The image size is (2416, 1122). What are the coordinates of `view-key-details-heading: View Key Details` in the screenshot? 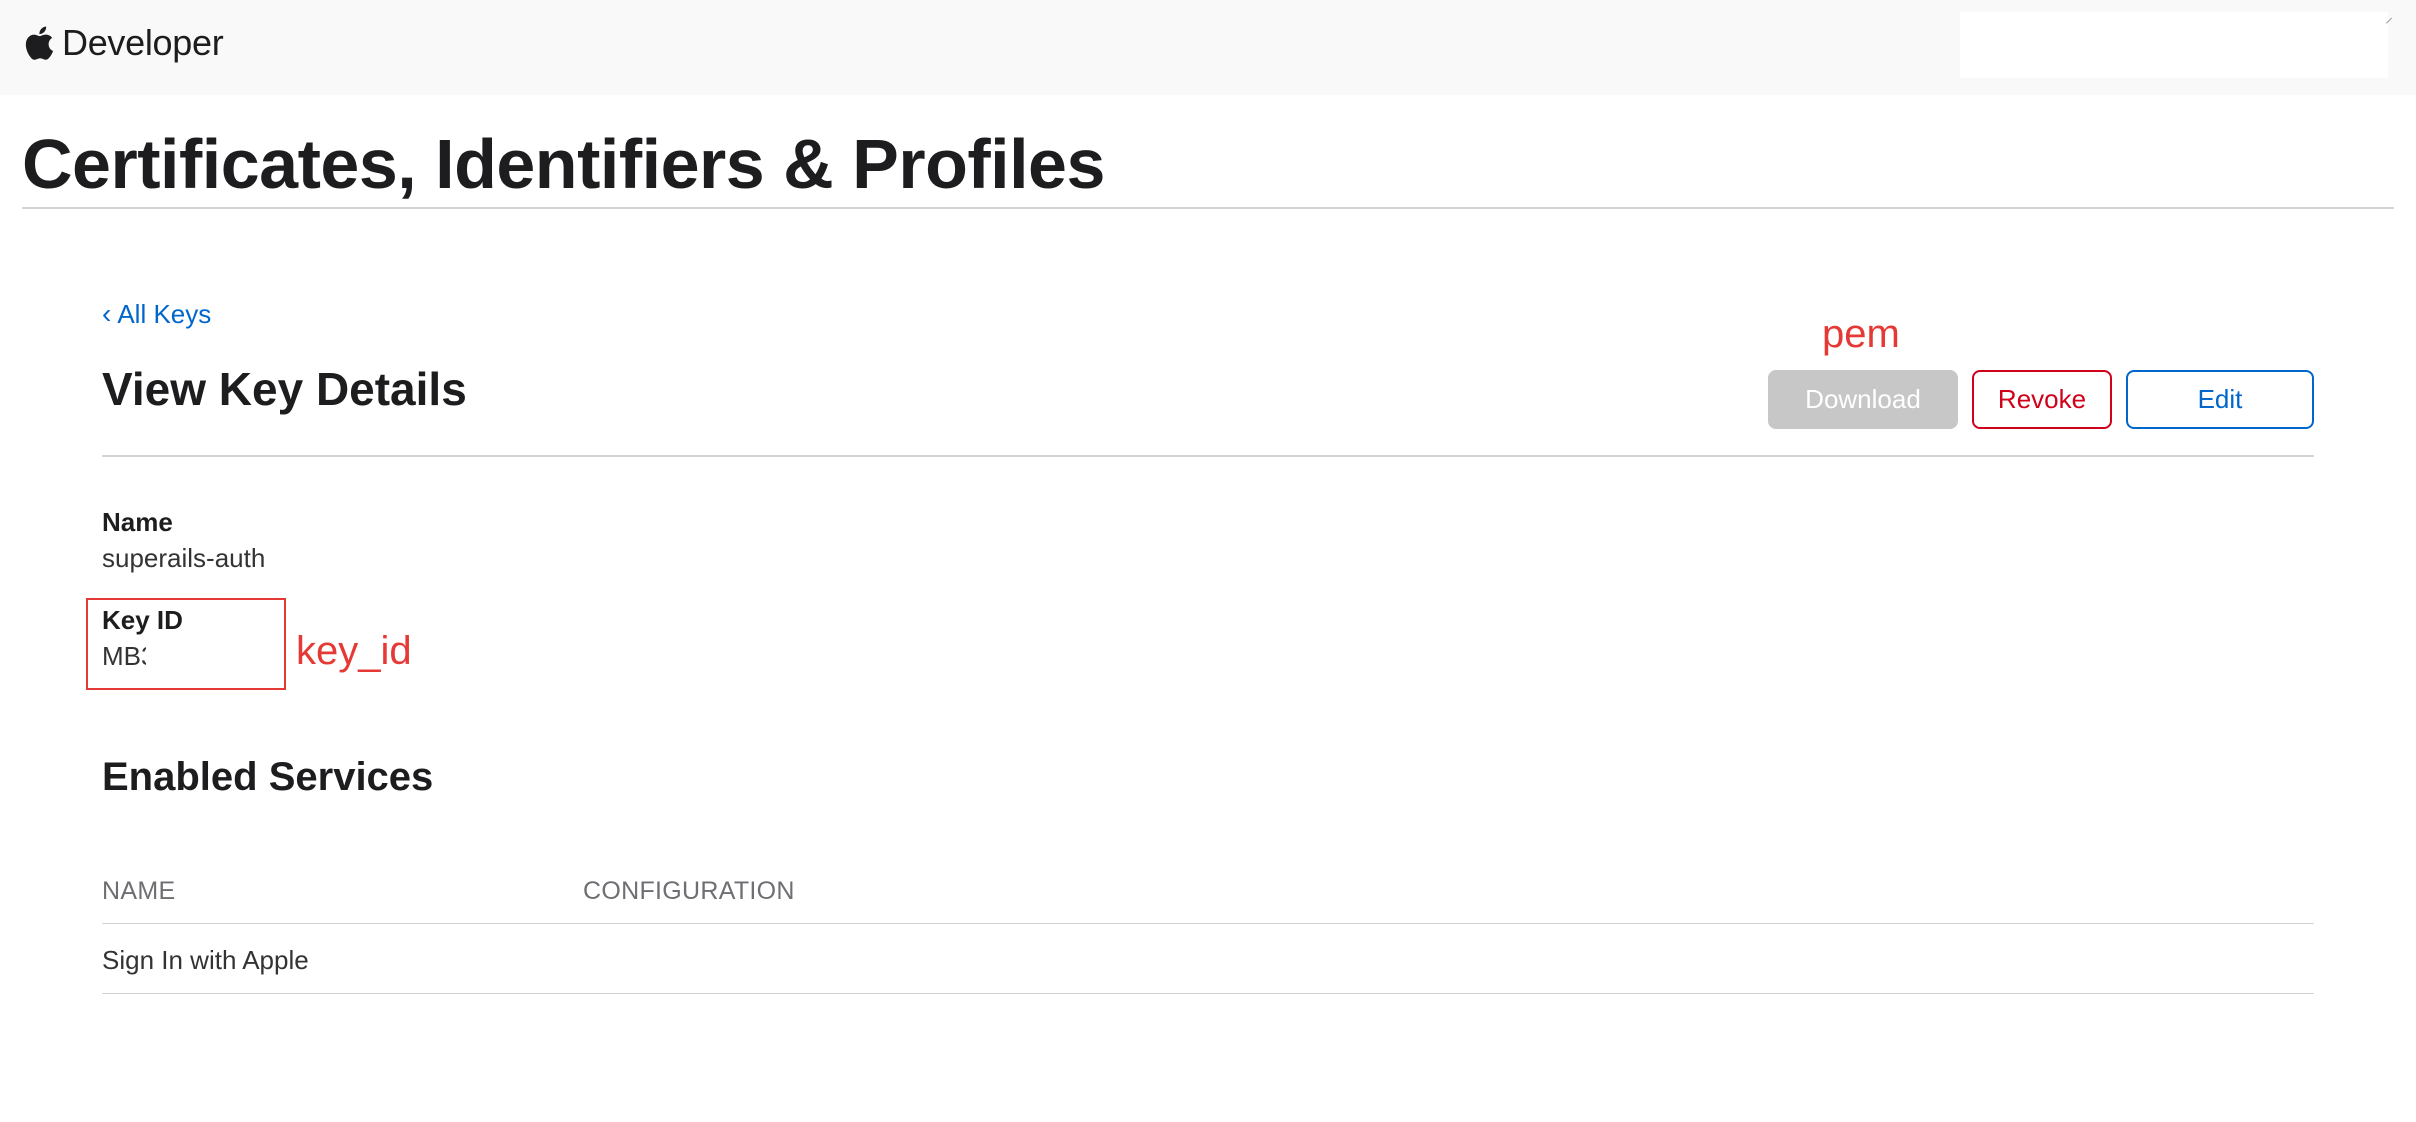 It's located at (284, 389).